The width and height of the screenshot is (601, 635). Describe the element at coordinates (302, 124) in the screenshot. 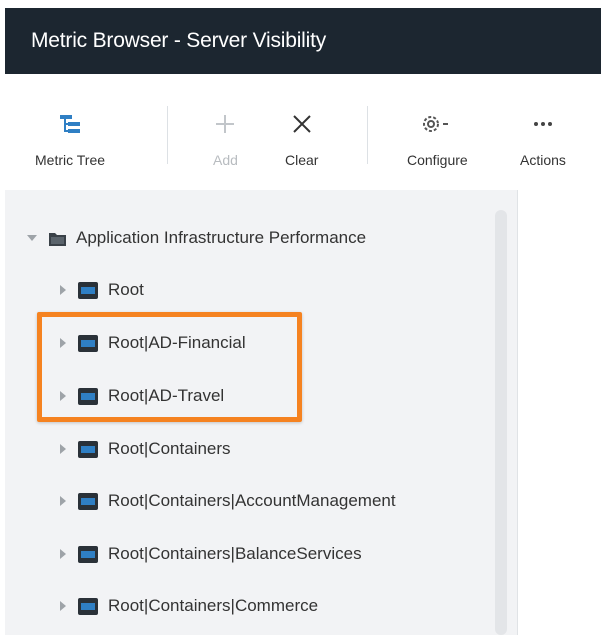

I see `close-icon` at that location.